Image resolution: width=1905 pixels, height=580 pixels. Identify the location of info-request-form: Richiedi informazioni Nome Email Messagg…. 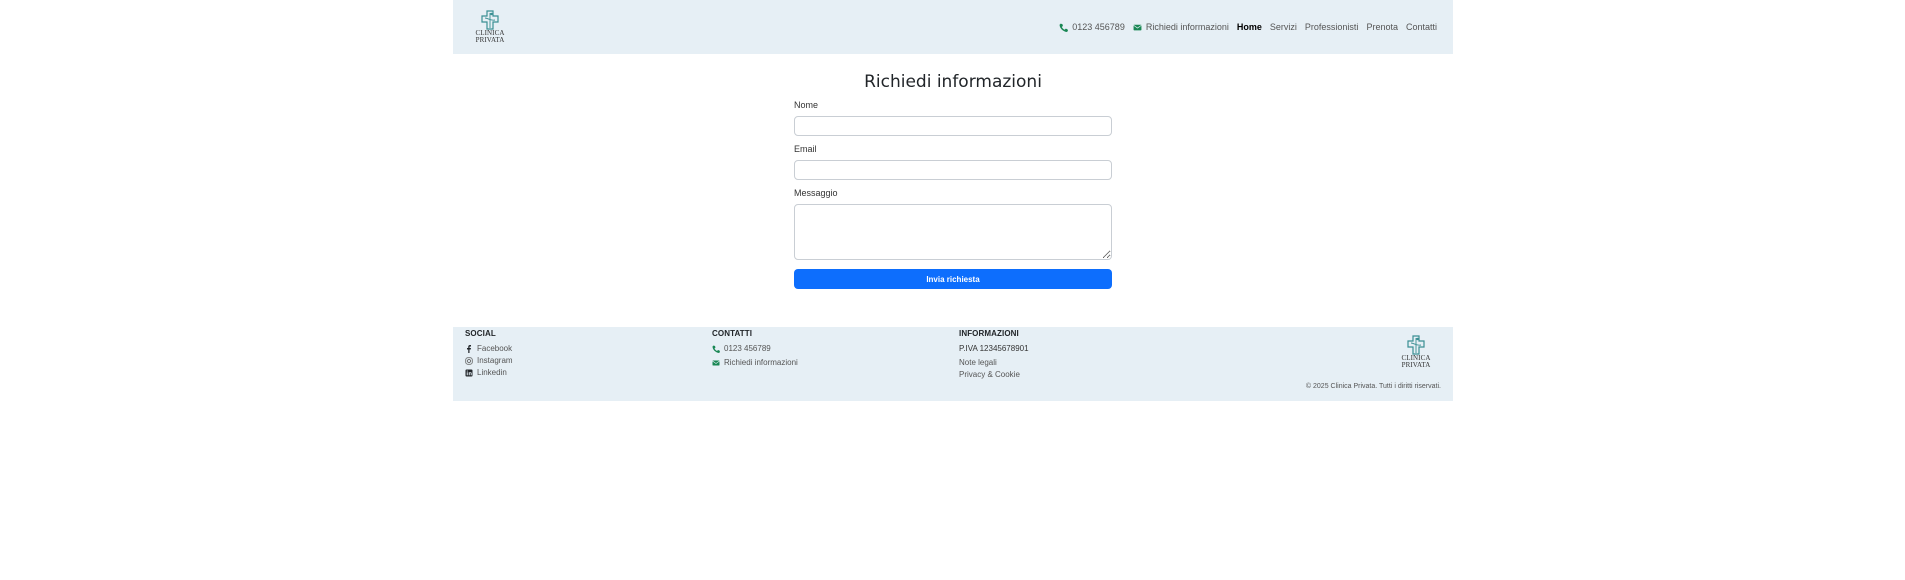
(953, 180).